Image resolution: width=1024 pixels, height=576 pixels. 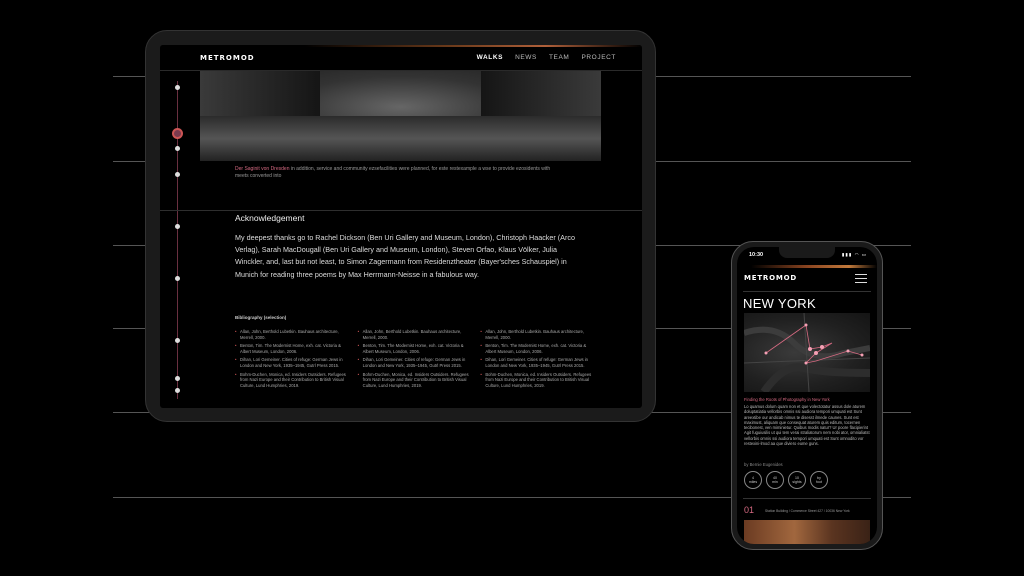 What do you see at coordinates (749, 510) in the screenshot?
I see `station-number: 01` at bounding box center [749, 510].